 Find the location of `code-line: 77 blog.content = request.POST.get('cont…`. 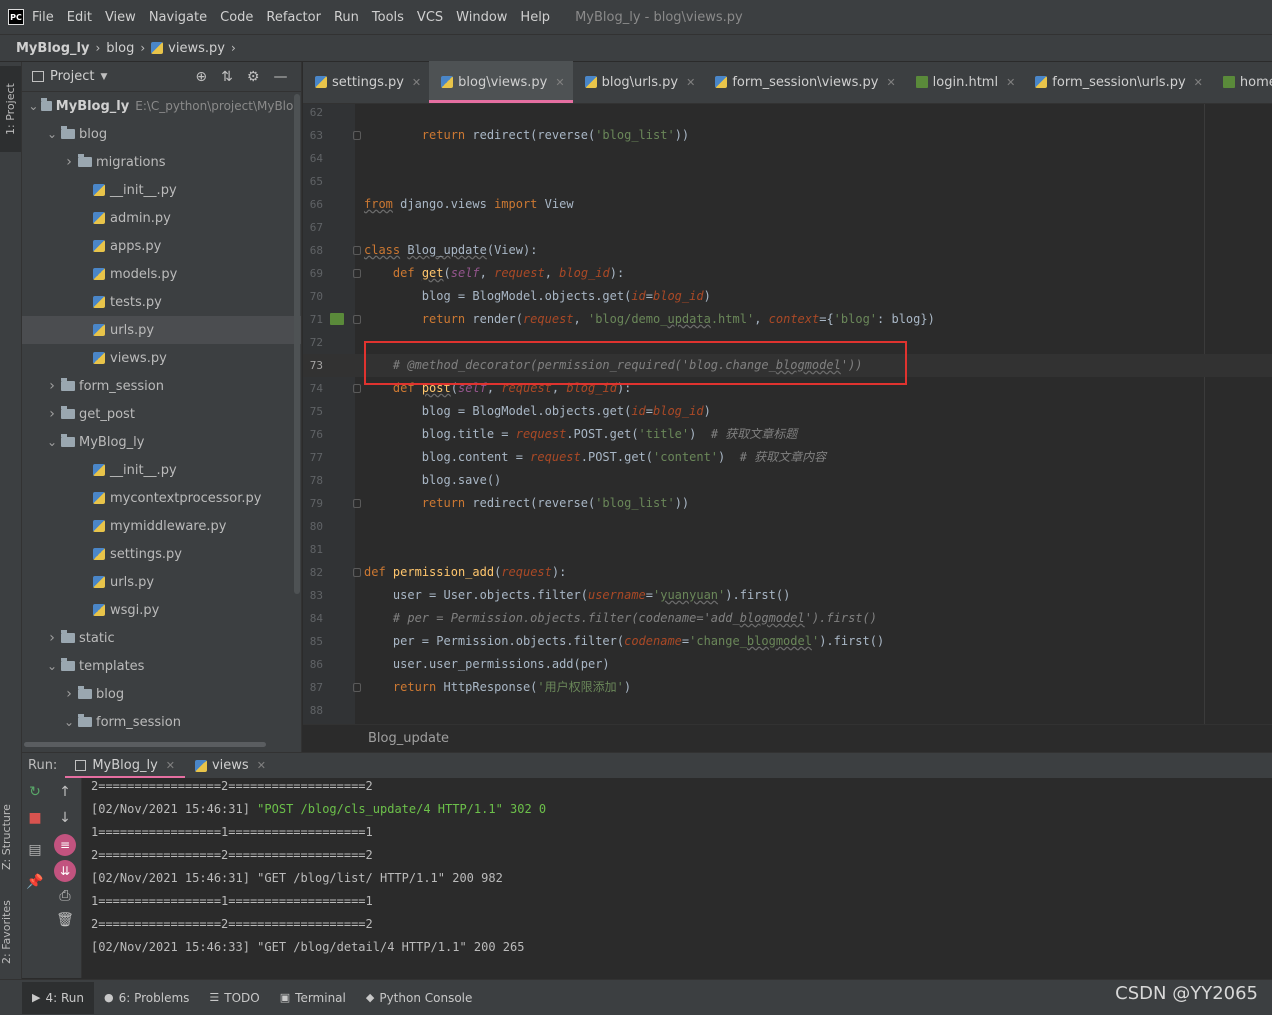

code-line: 77 blog.content = request.POST.get('cont… is located at coordinates (787, 457).